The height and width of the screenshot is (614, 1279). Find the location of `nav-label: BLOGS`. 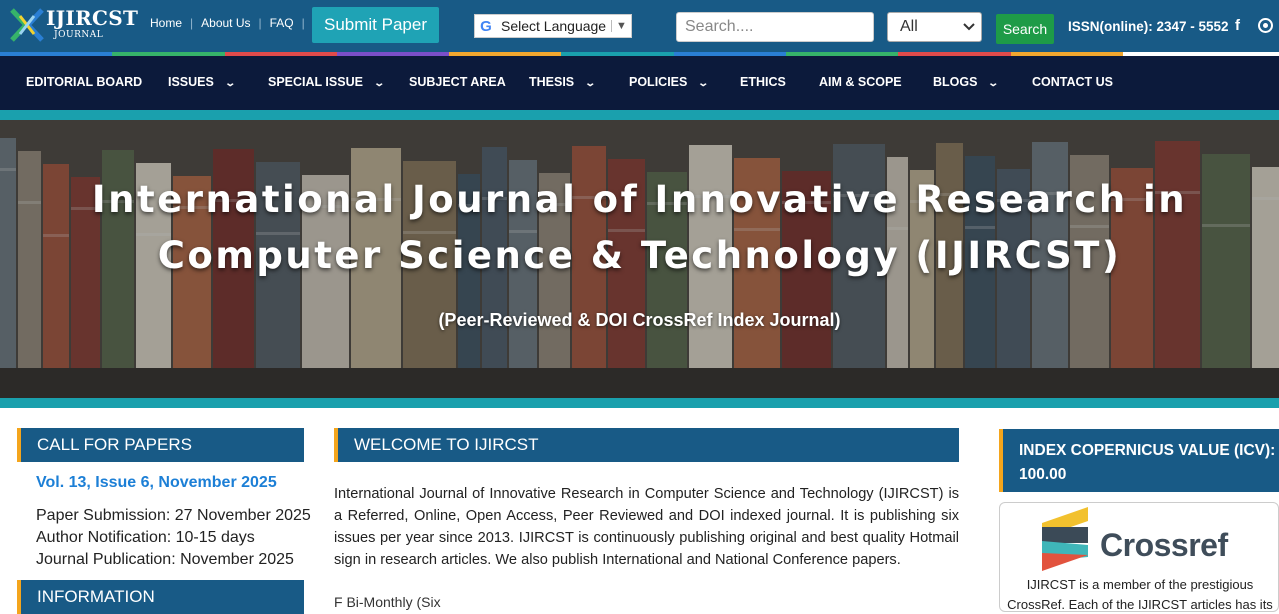

nav-label: BLOGS is located at coordinates (955, 82).